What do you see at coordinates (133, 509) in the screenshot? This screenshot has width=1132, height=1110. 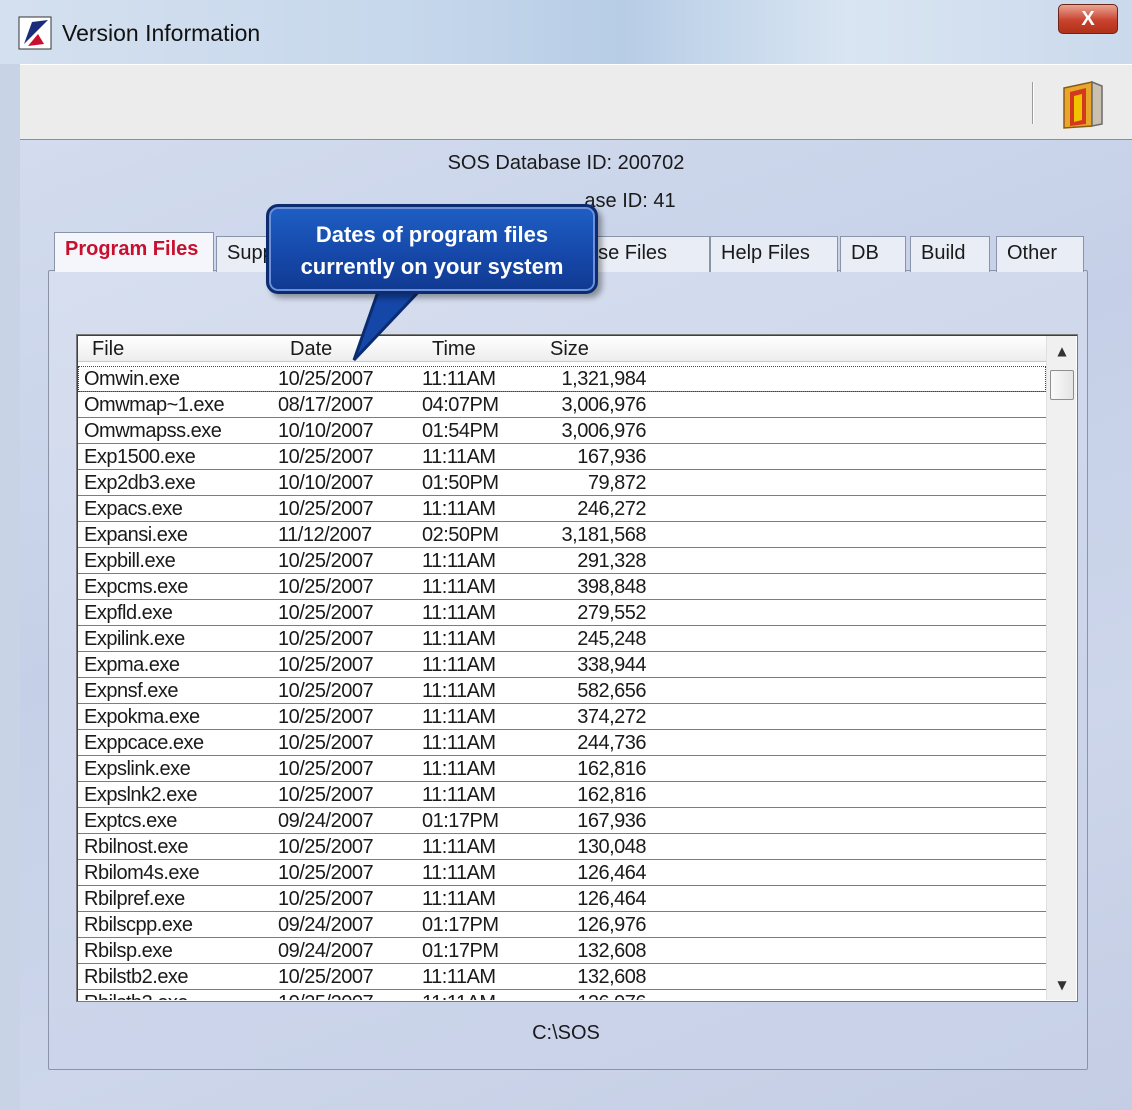 I see `cell-file: Expacs.exe` at bounding box center [133, 509].